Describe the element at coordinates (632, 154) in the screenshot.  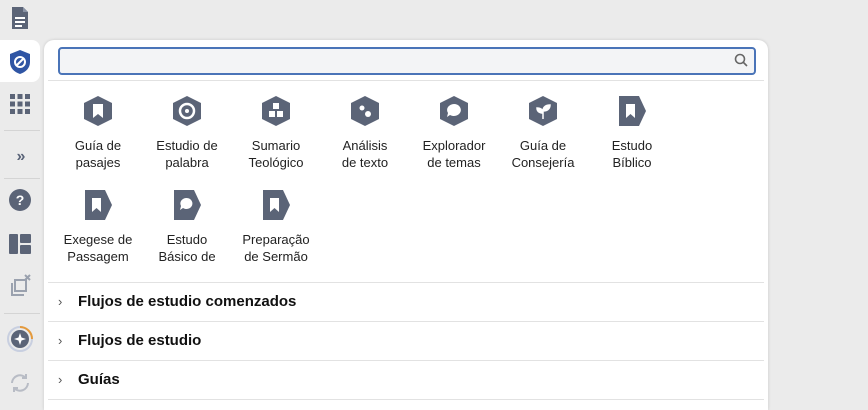
I see `tool-label: Estudo Bíblico` at that location.